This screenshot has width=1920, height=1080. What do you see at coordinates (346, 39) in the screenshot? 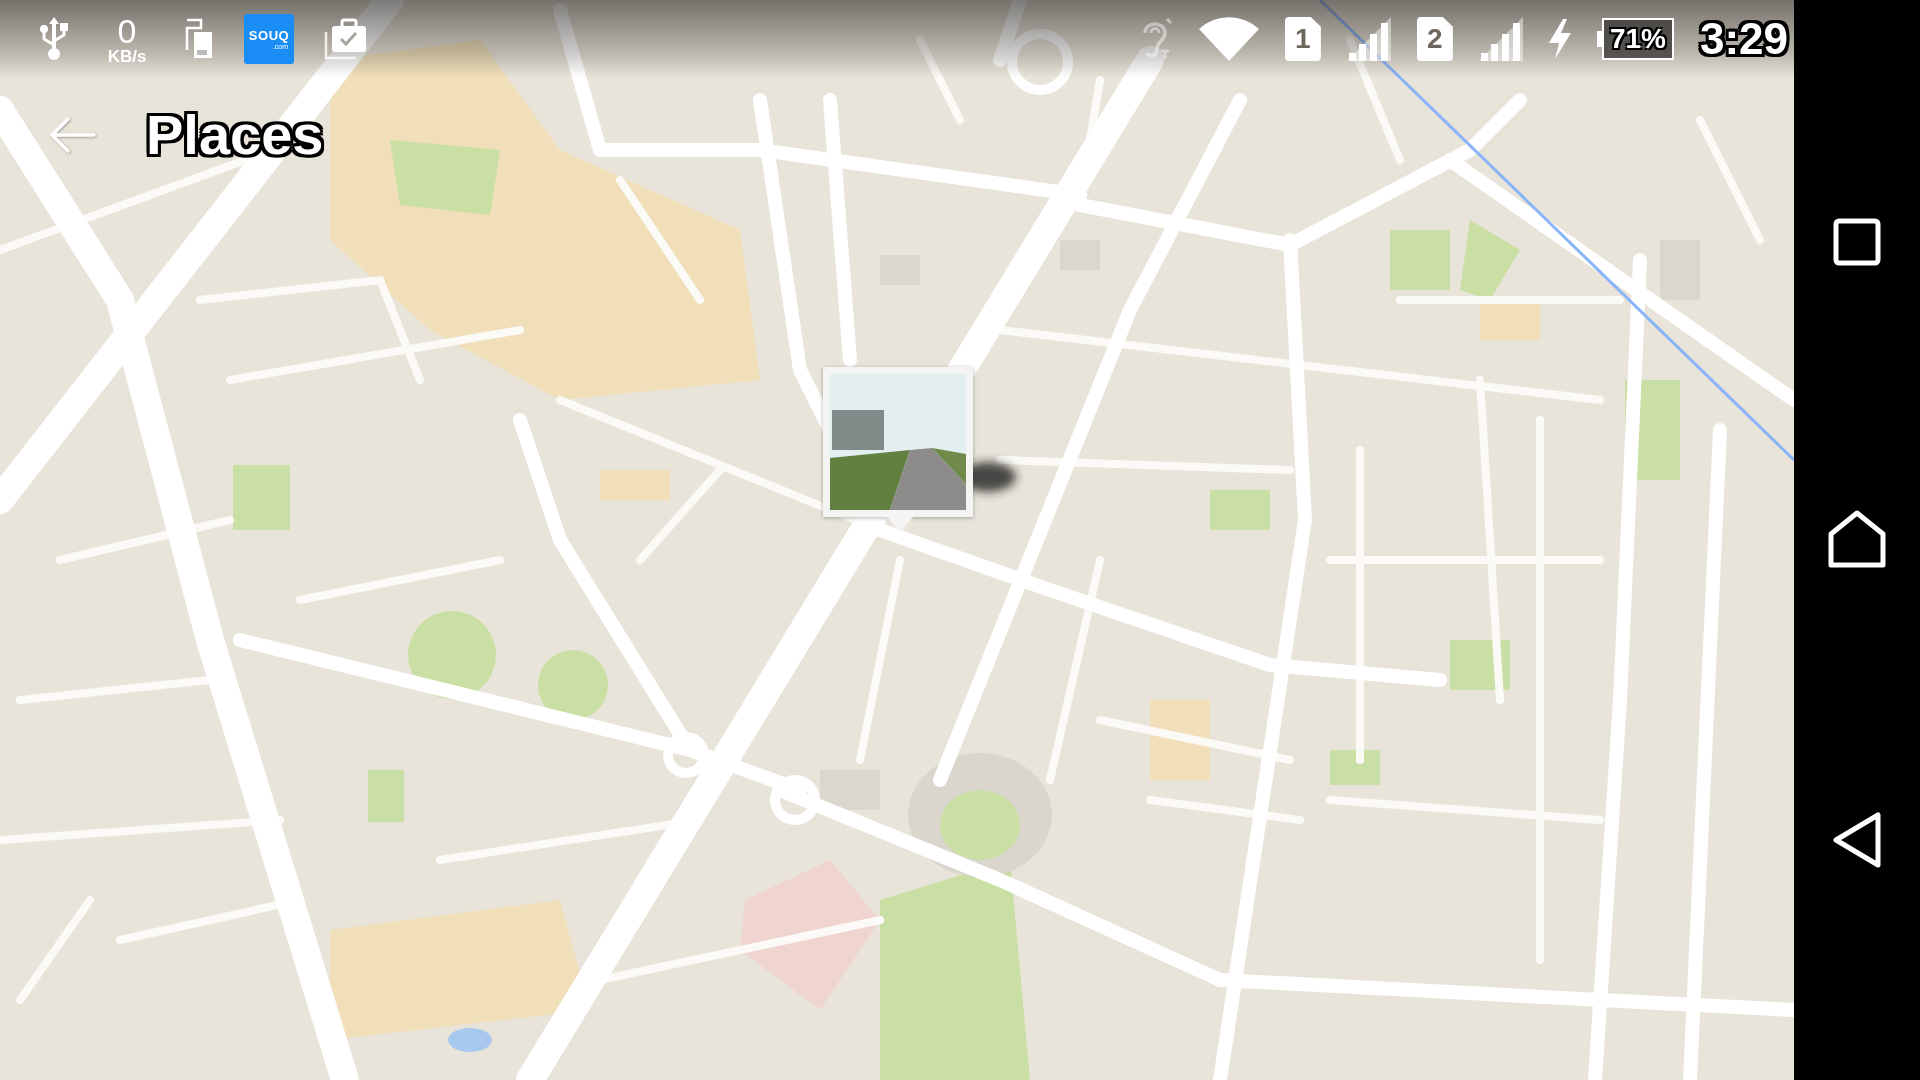
I see `briefcase-check-icon` at bounding box center [346, 39].